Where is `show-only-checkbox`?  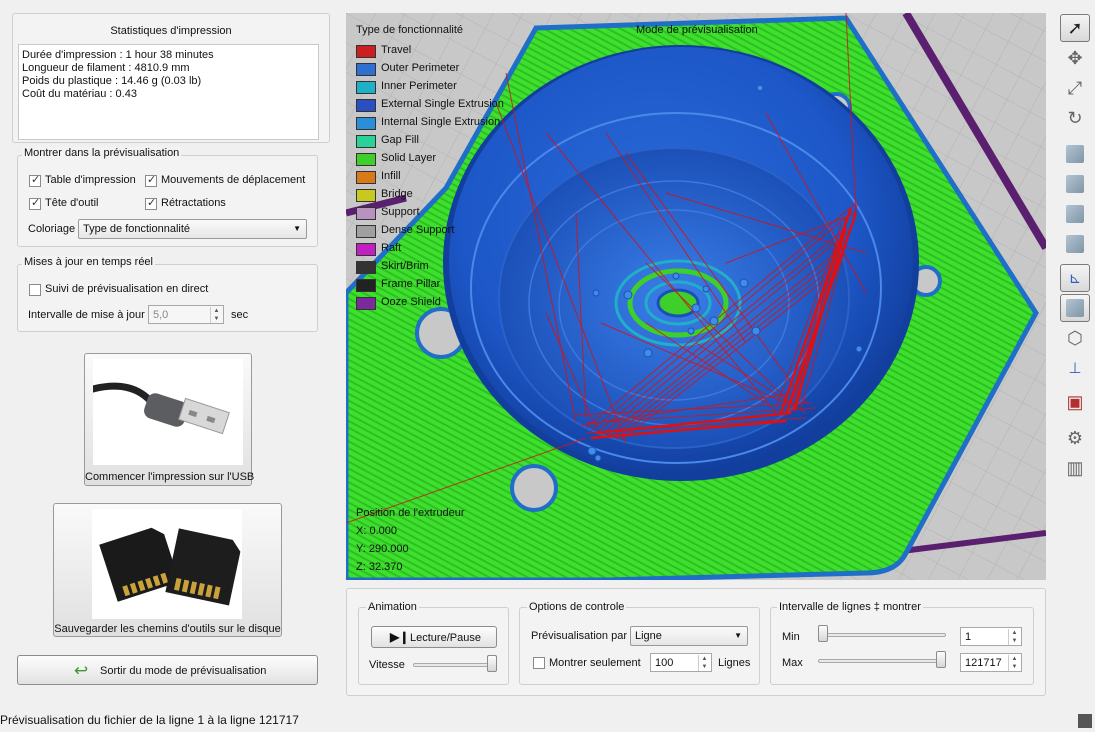
show-only-checkbox is located at coordinates (539, 663).